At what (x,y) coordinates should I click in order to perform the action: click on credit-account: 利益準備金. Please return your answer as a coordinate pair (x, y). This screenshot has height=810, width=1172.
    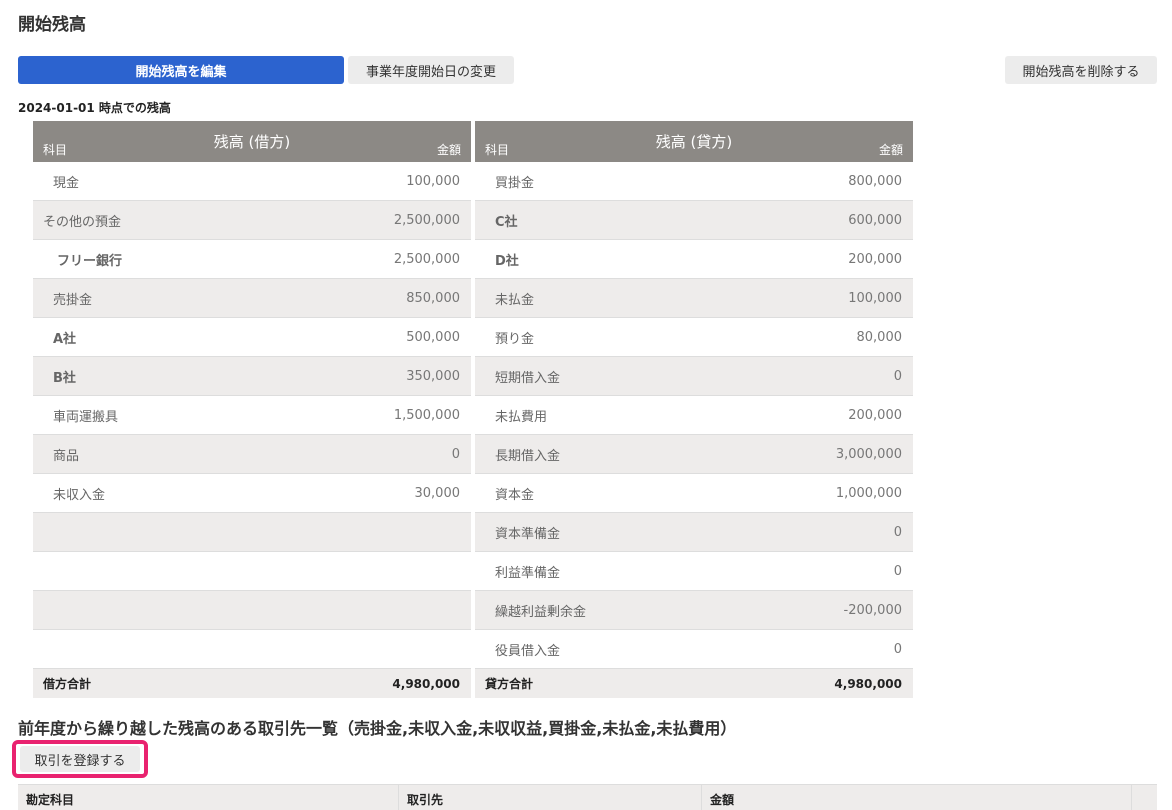
    Looking at the image, I should click on (528, 573).